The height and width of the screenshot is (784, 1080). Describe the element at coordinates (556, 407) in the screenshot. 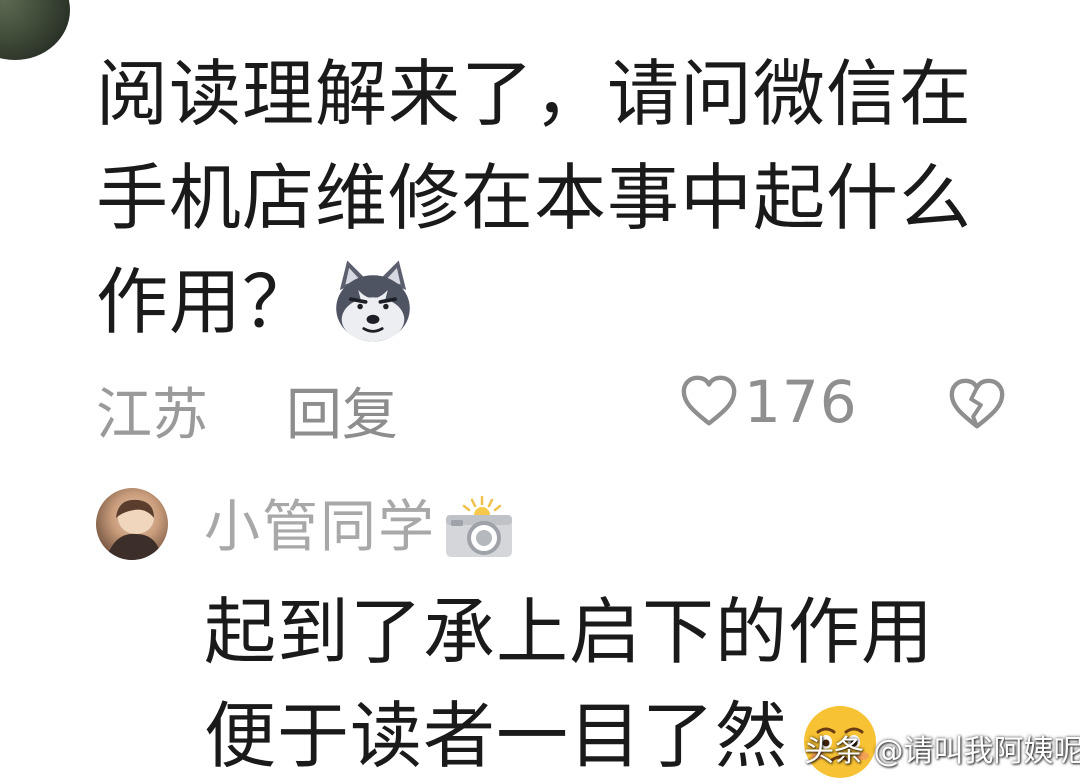

I see `comment-meta-row: 江苏 回复 176` at that location.